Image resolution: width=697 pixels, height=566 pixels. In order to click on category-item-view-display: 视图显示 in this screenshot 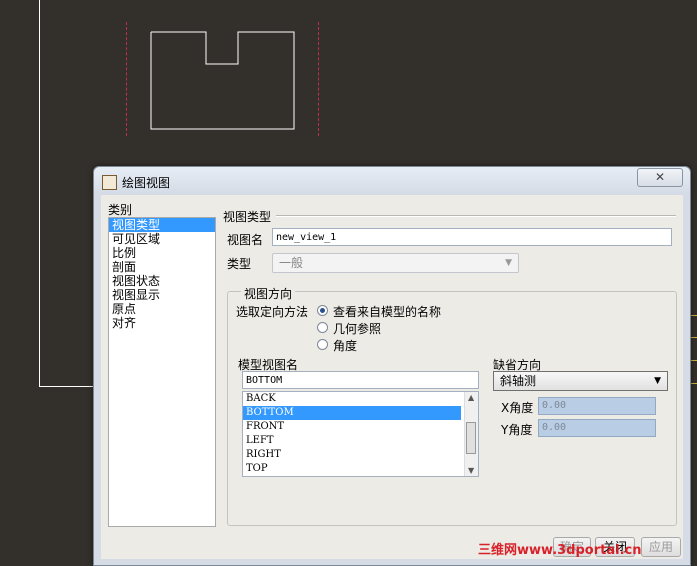, I will do `click(162, 295)`.